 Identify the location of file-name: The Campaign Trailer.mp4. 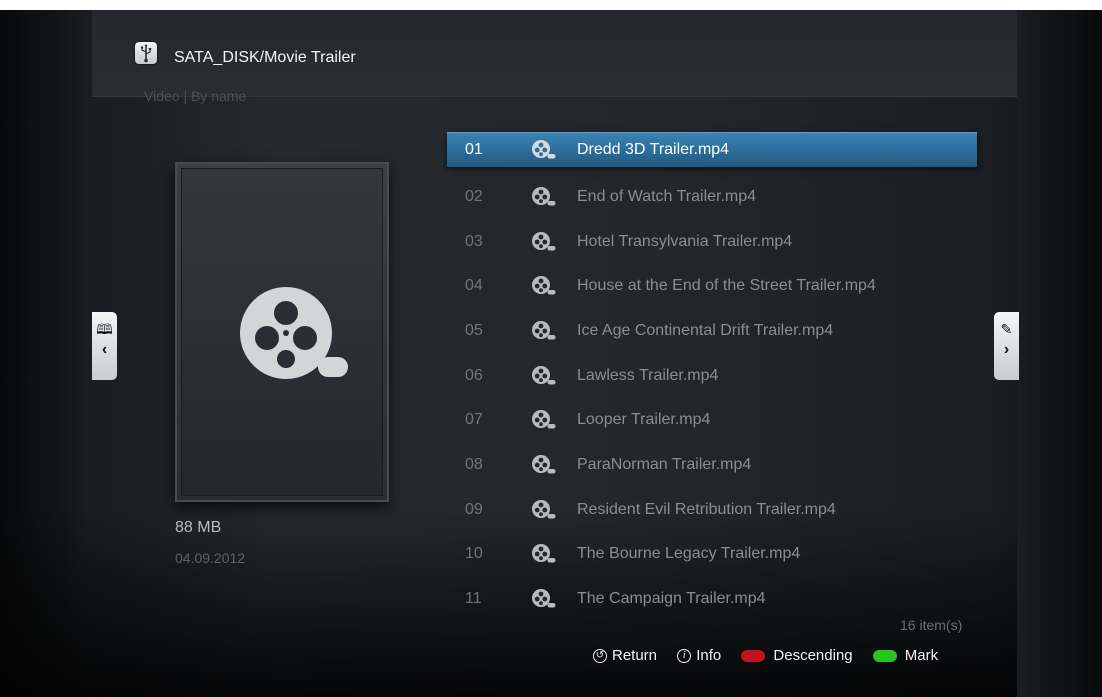
(671, 598).